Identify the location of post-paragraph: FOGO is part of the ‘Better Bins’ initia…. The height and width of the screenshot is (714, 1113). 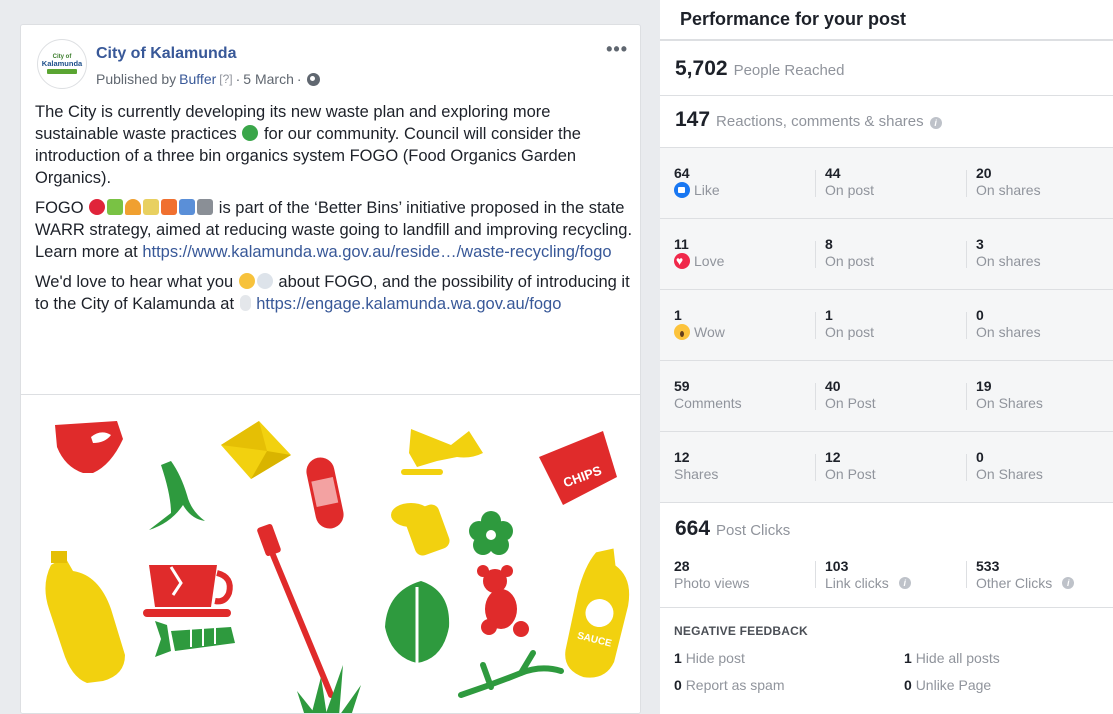
(335, 230).